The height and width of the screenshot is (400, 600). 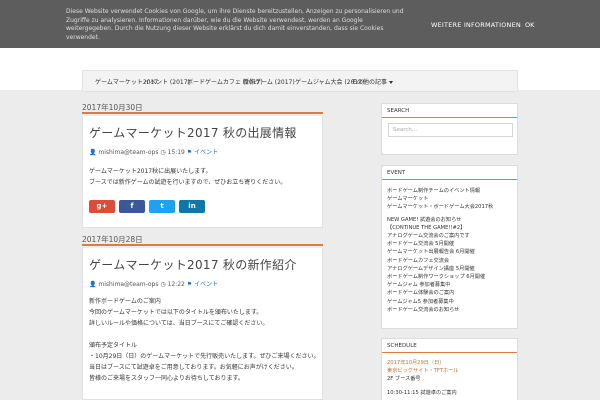 I want to click on event-line: アナログゲームデザイン講座 5月開催, so click(x=431, y=268).